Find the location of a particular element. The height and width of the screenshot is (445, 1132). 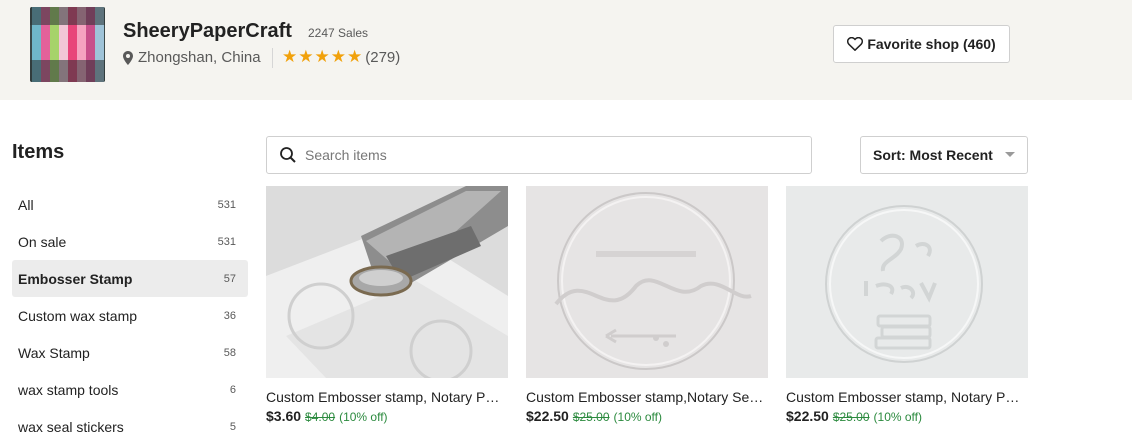

category-label: Embosser Stamp is located at coordinates (75, 278).